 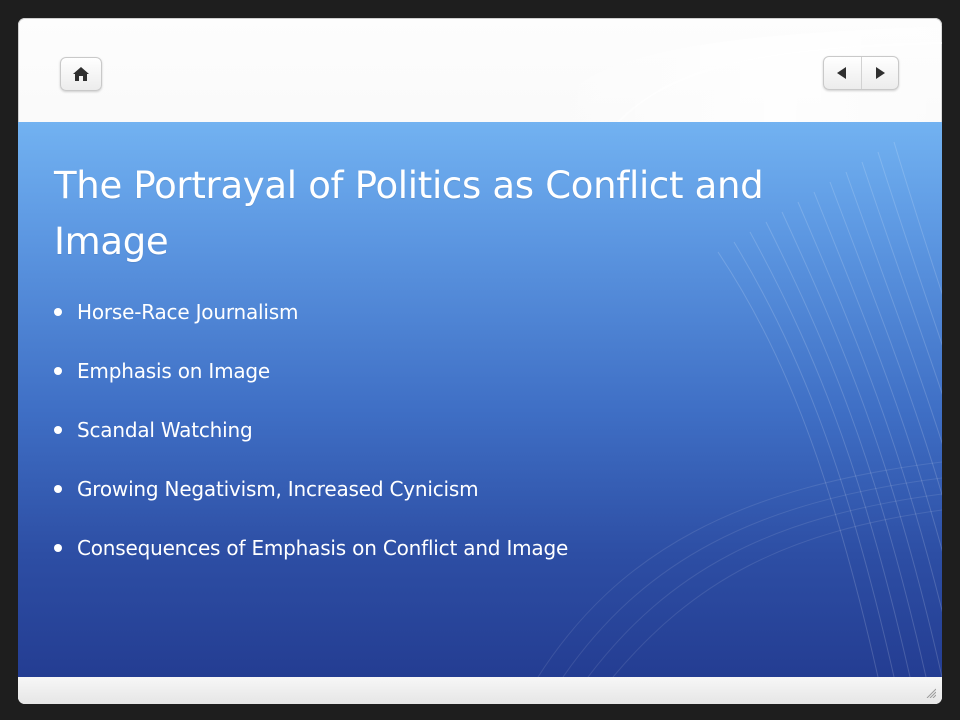 What do you see at coordinates (480, 70) in the screenshot?
I see `top-toolbar` at bounding box center [480, 70].